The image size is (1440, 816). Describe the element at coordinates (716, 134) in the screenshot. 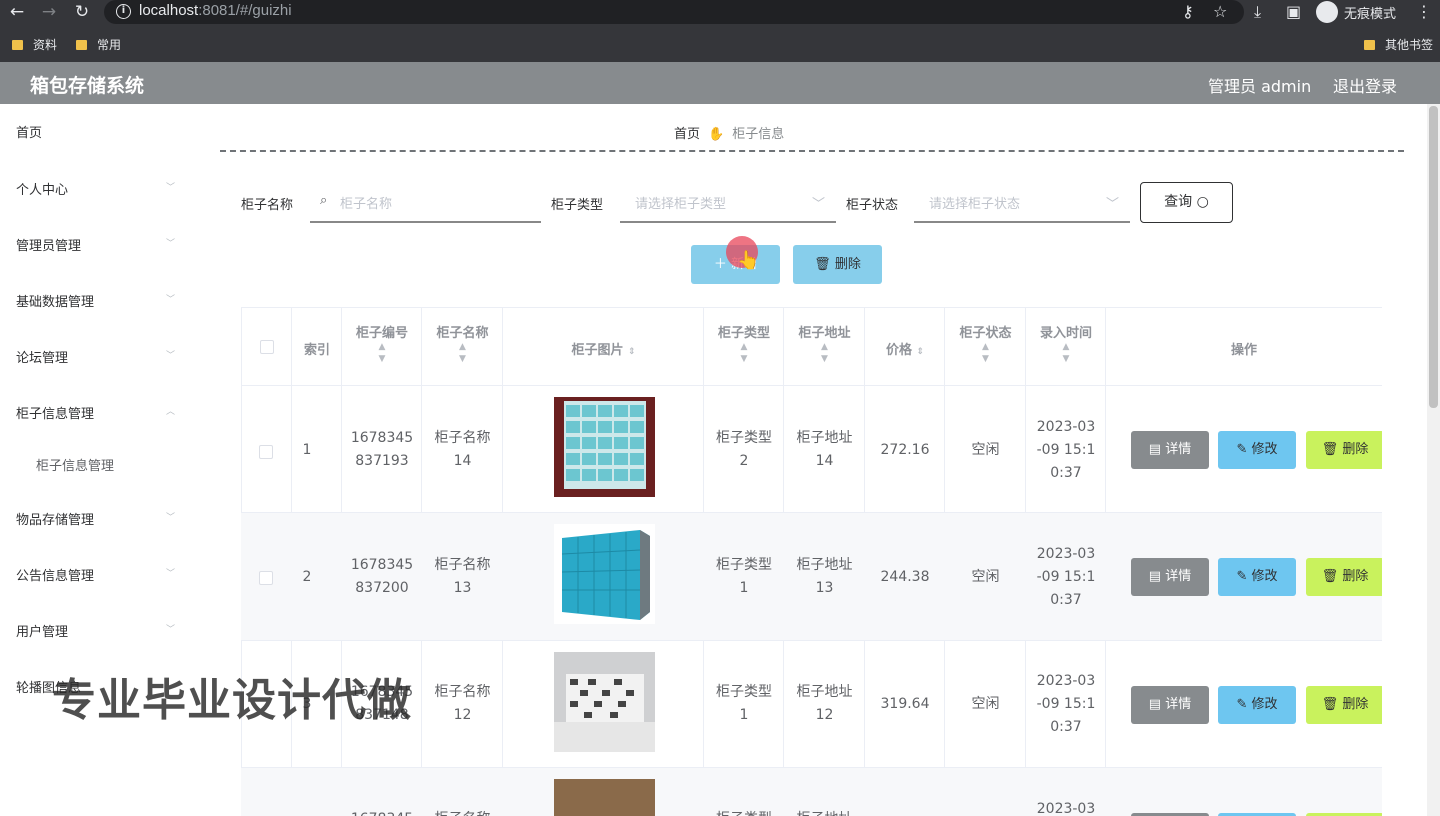

I see `hand-icon: ✋` at that location.